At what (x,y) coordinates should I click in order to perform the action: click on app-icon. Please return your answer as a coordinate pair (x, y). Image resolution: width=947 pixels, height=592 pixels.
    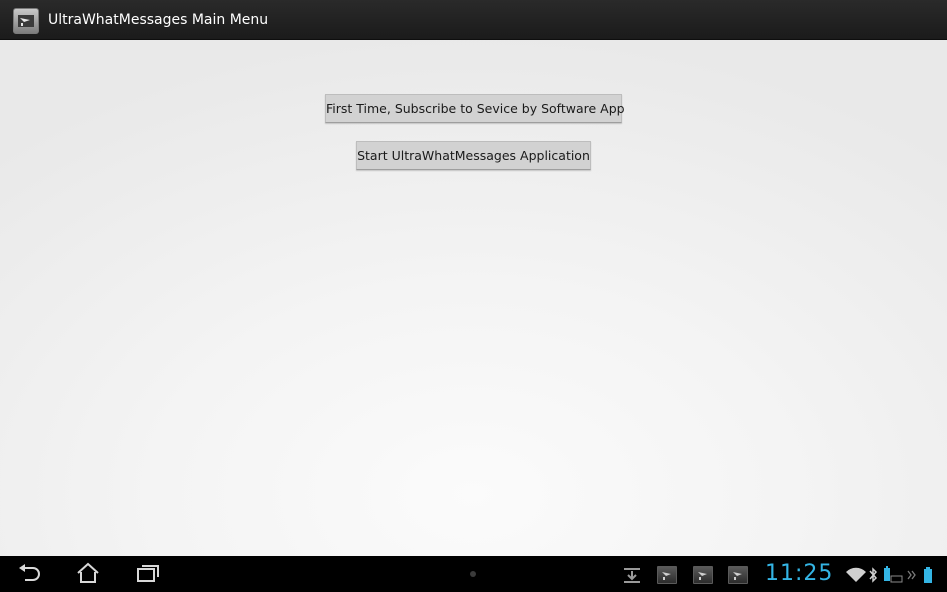
    Looking at the image, I should click on (26, 21).